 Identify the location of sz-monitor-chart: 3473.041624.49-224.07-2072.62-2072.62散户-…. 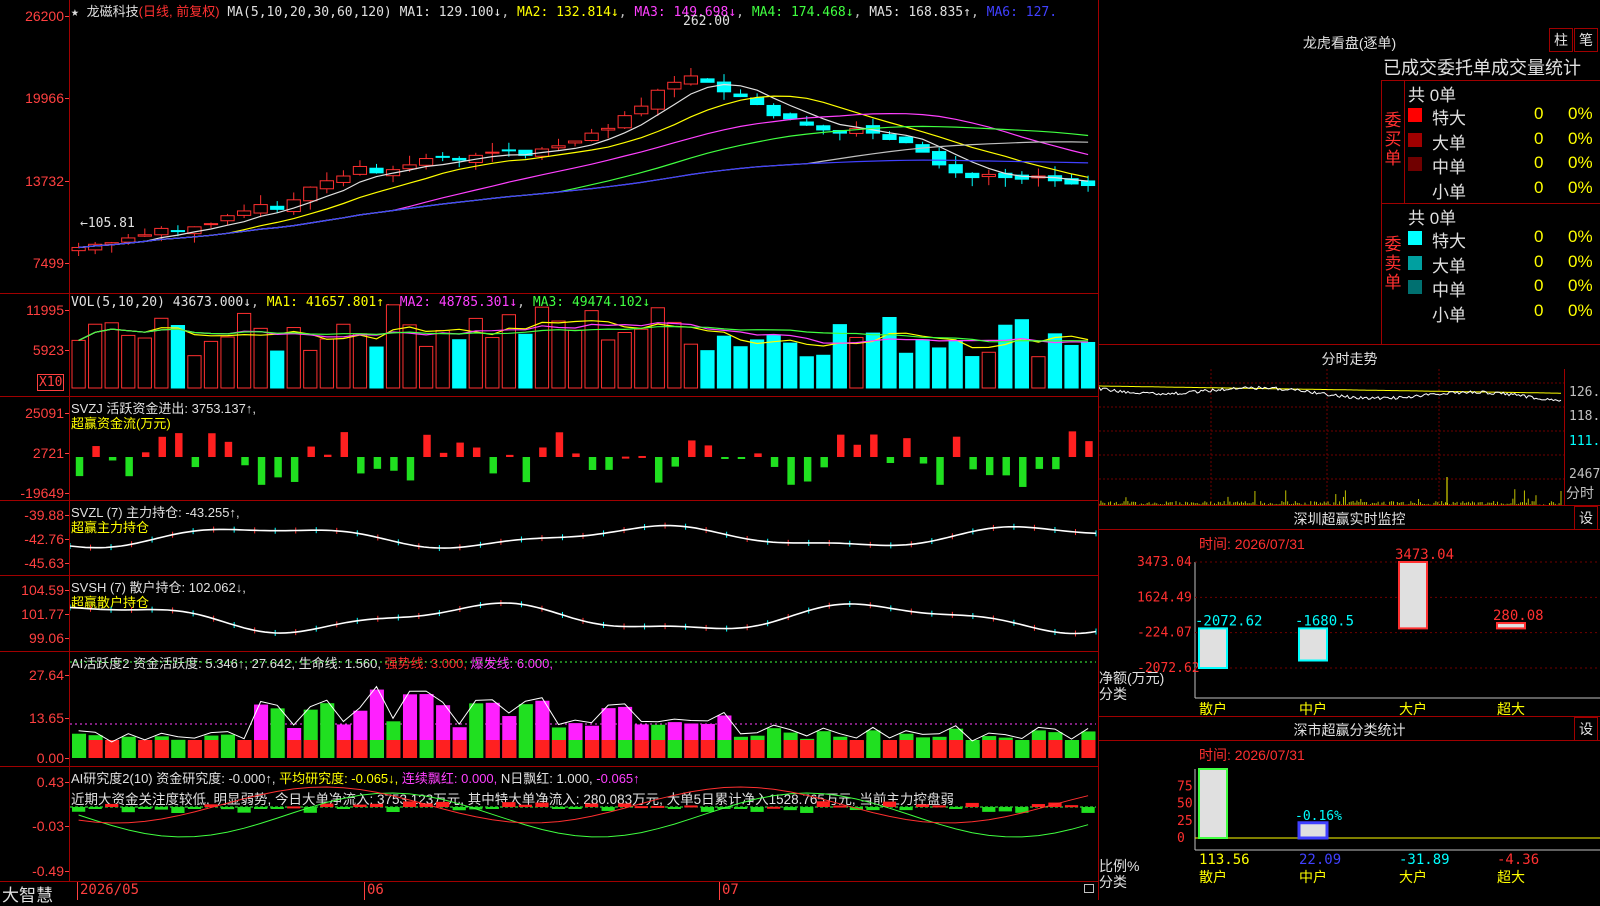
(1349, 611).